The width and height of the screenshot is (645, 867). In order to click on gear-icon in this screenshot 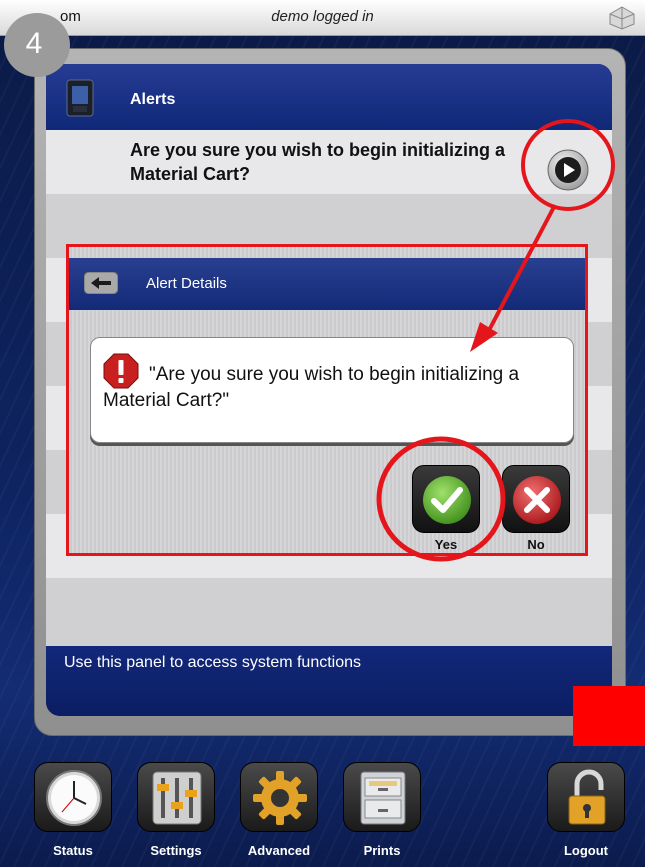, I will do `click(280, 798)`.